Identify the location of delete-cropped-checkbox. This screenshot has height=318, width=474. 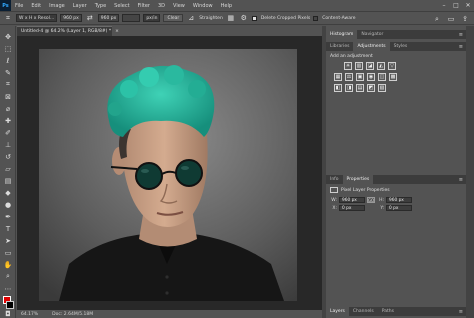
(254, 18).